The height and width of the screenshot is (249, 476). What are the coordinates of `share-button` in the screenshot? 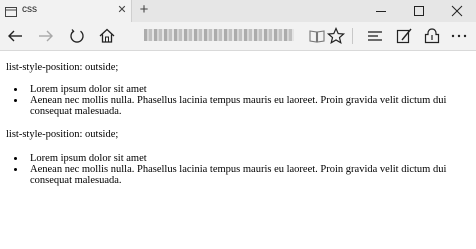 It's located at (432, 36).